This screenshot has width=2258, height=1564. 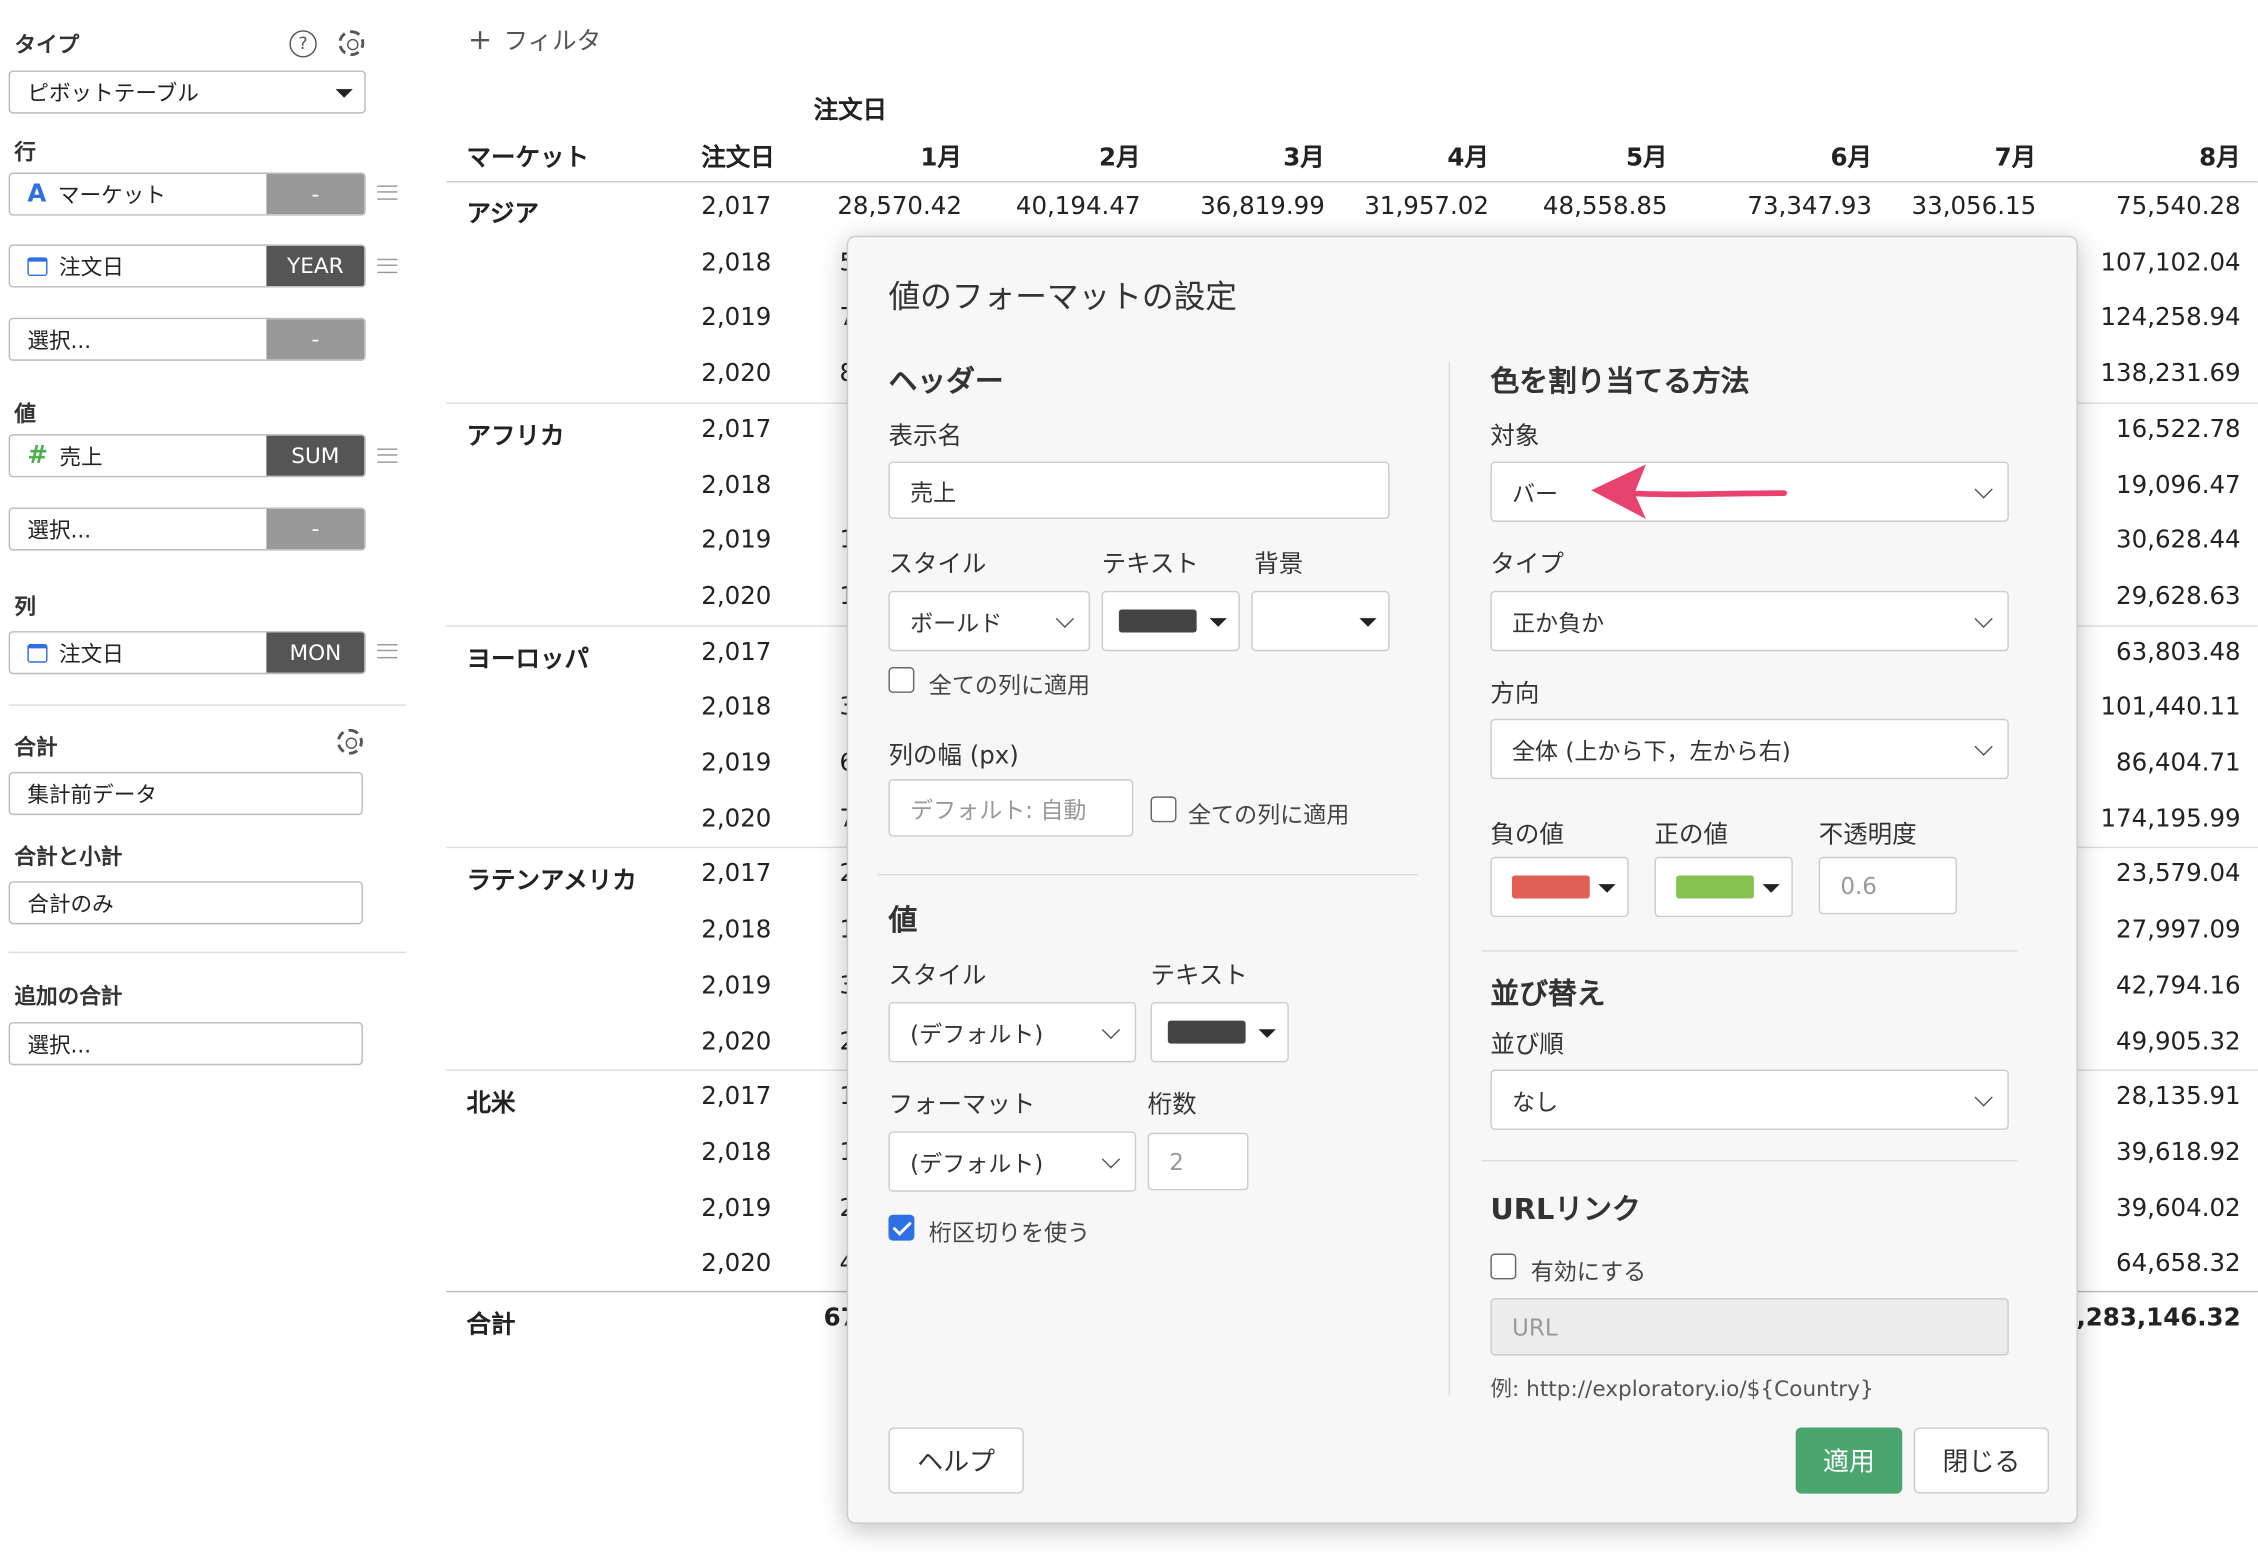 What do you see at coordinates (1011, 808) in the screenshot?
I see `column-width-input: デフォルト: 自動` at bounding box center [1011, 808].